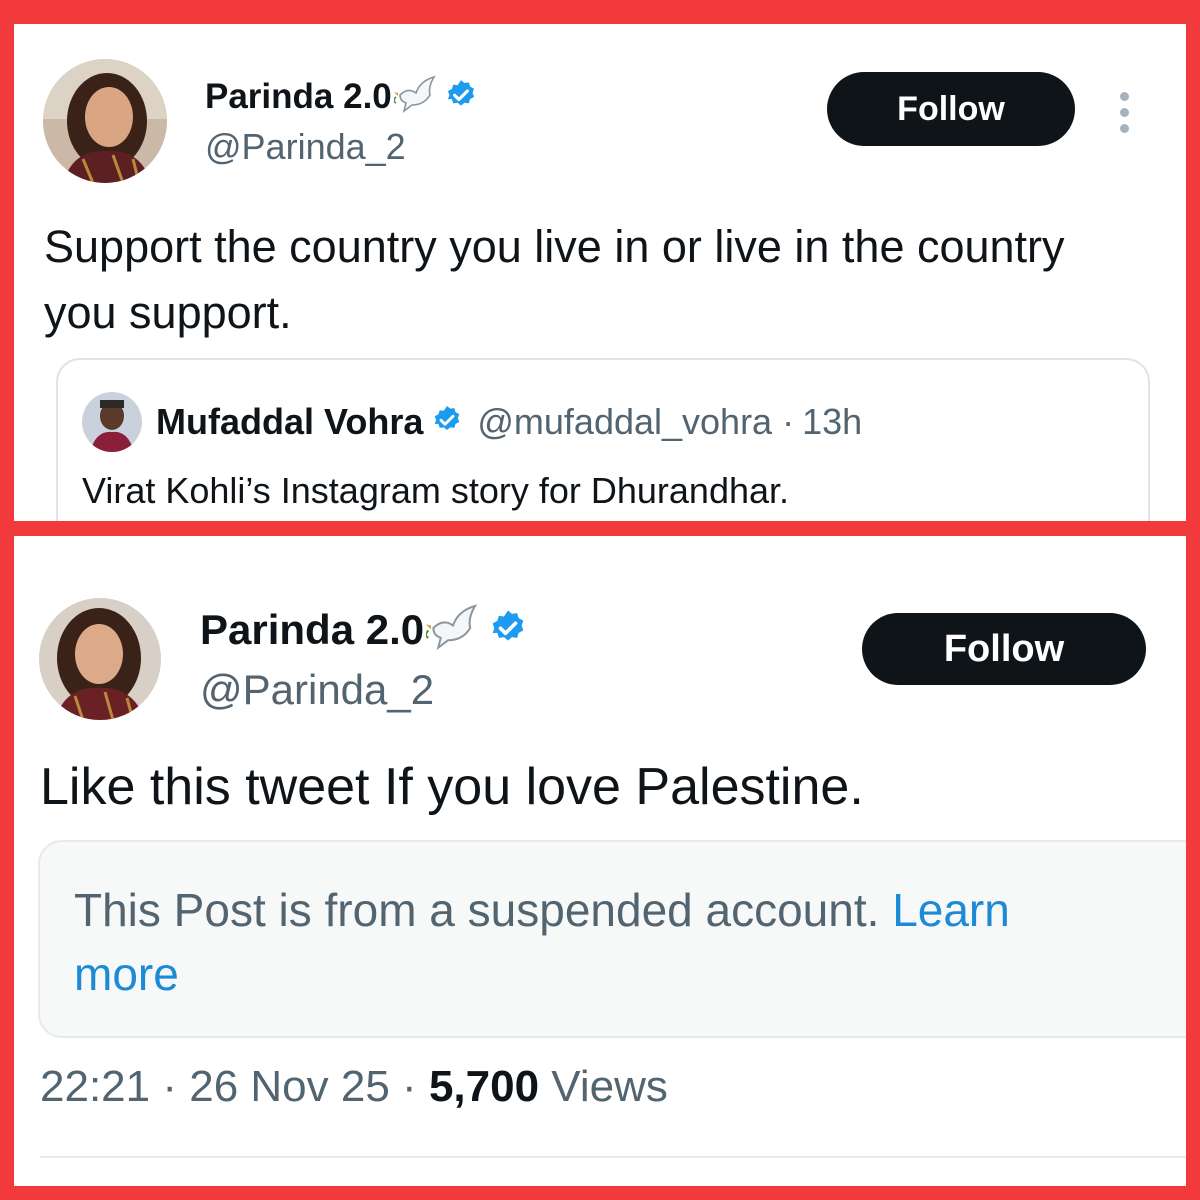  I want to click on views-label: Views, so click(609, 1086).